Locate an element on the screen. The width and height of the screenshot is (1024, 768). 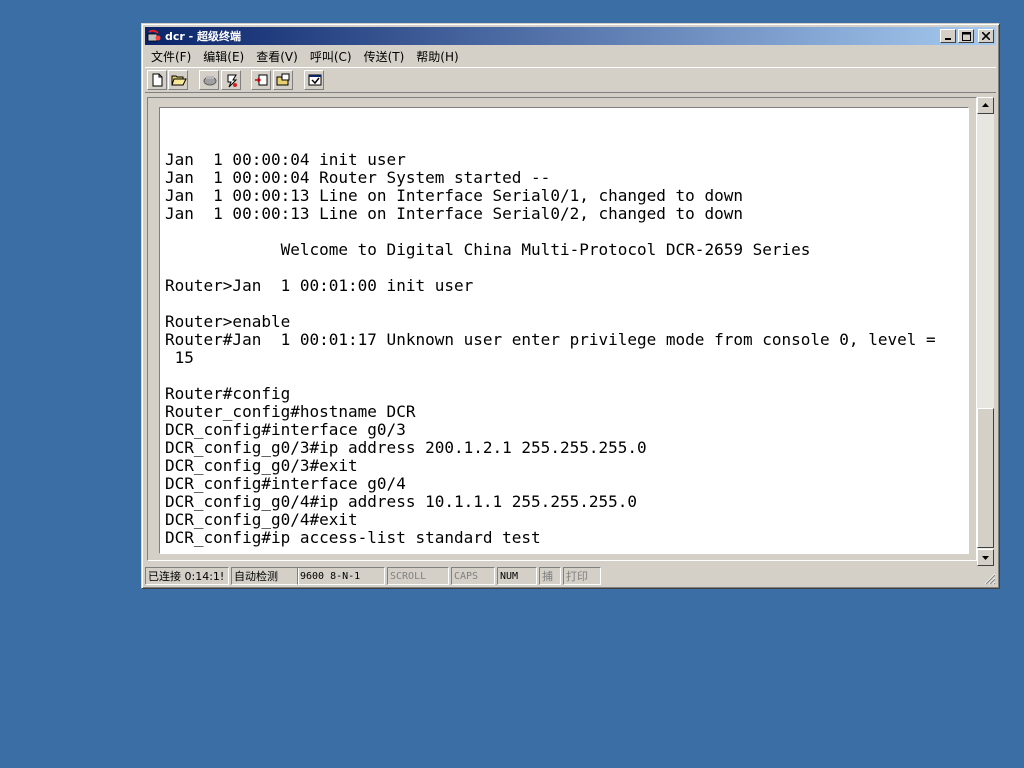
menu-edit: 编辑(E) is located at coordinates (223, 56).